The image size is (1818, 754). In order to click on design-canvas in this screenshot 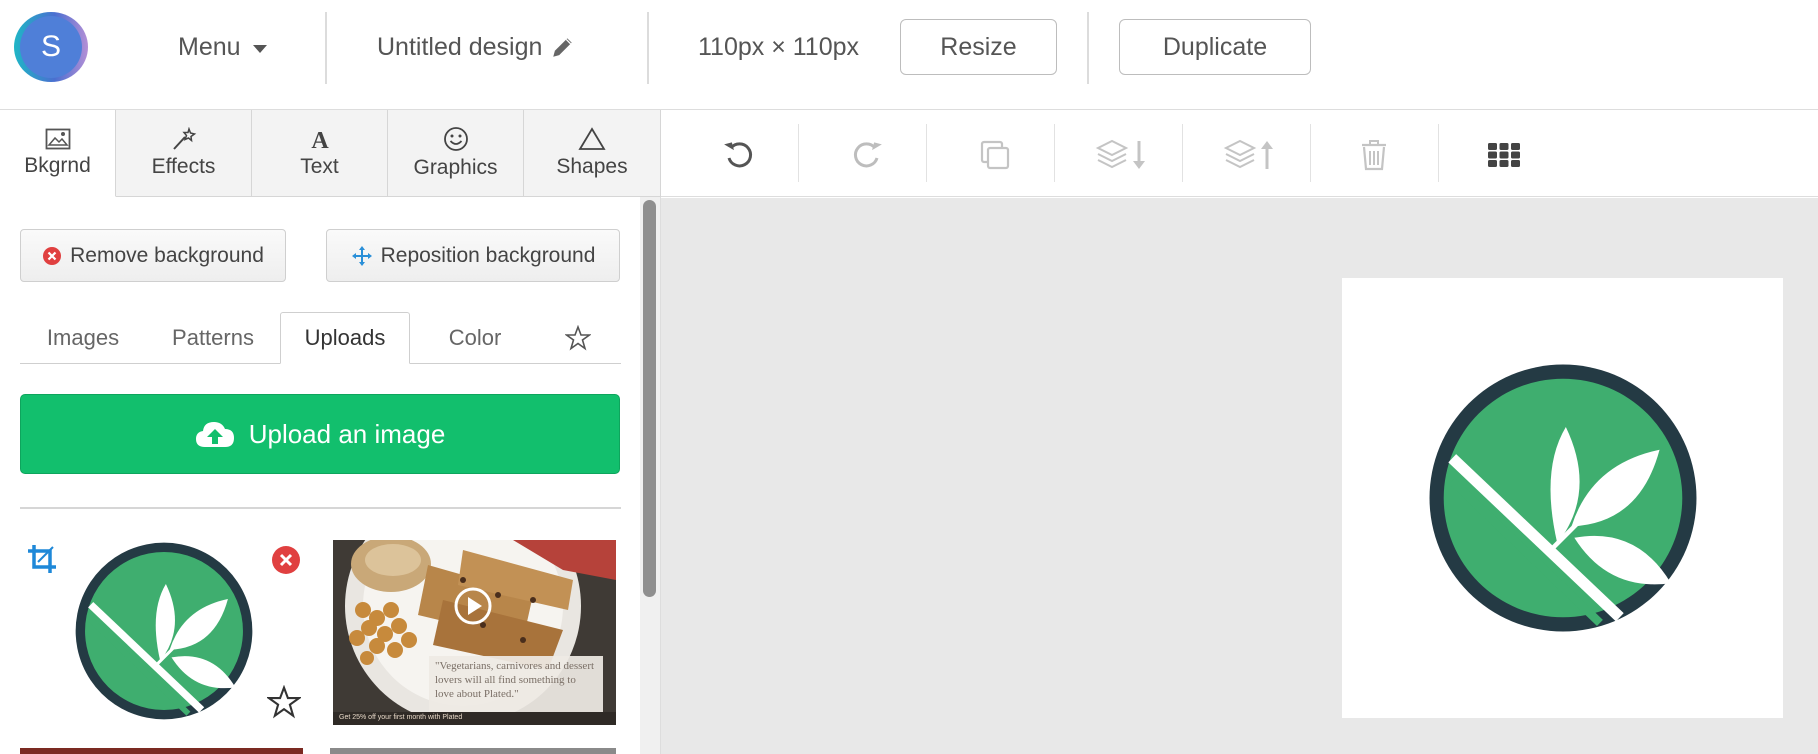, I will do `click(1562, 498)`.